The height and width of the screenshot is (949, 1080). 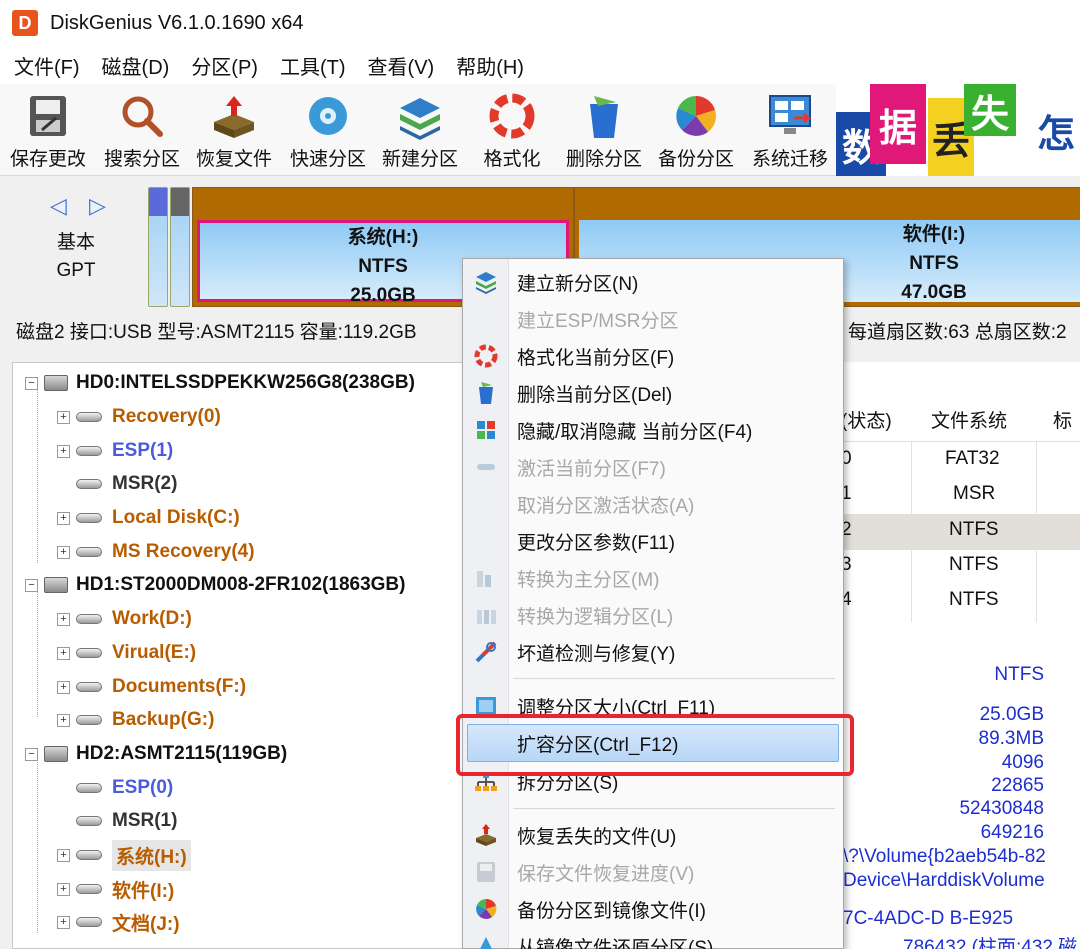 What do you see at coordinates (163, 719) in the screenshot?
I see `tree-label: Backup(G:)` at bounding box center [163, 719].